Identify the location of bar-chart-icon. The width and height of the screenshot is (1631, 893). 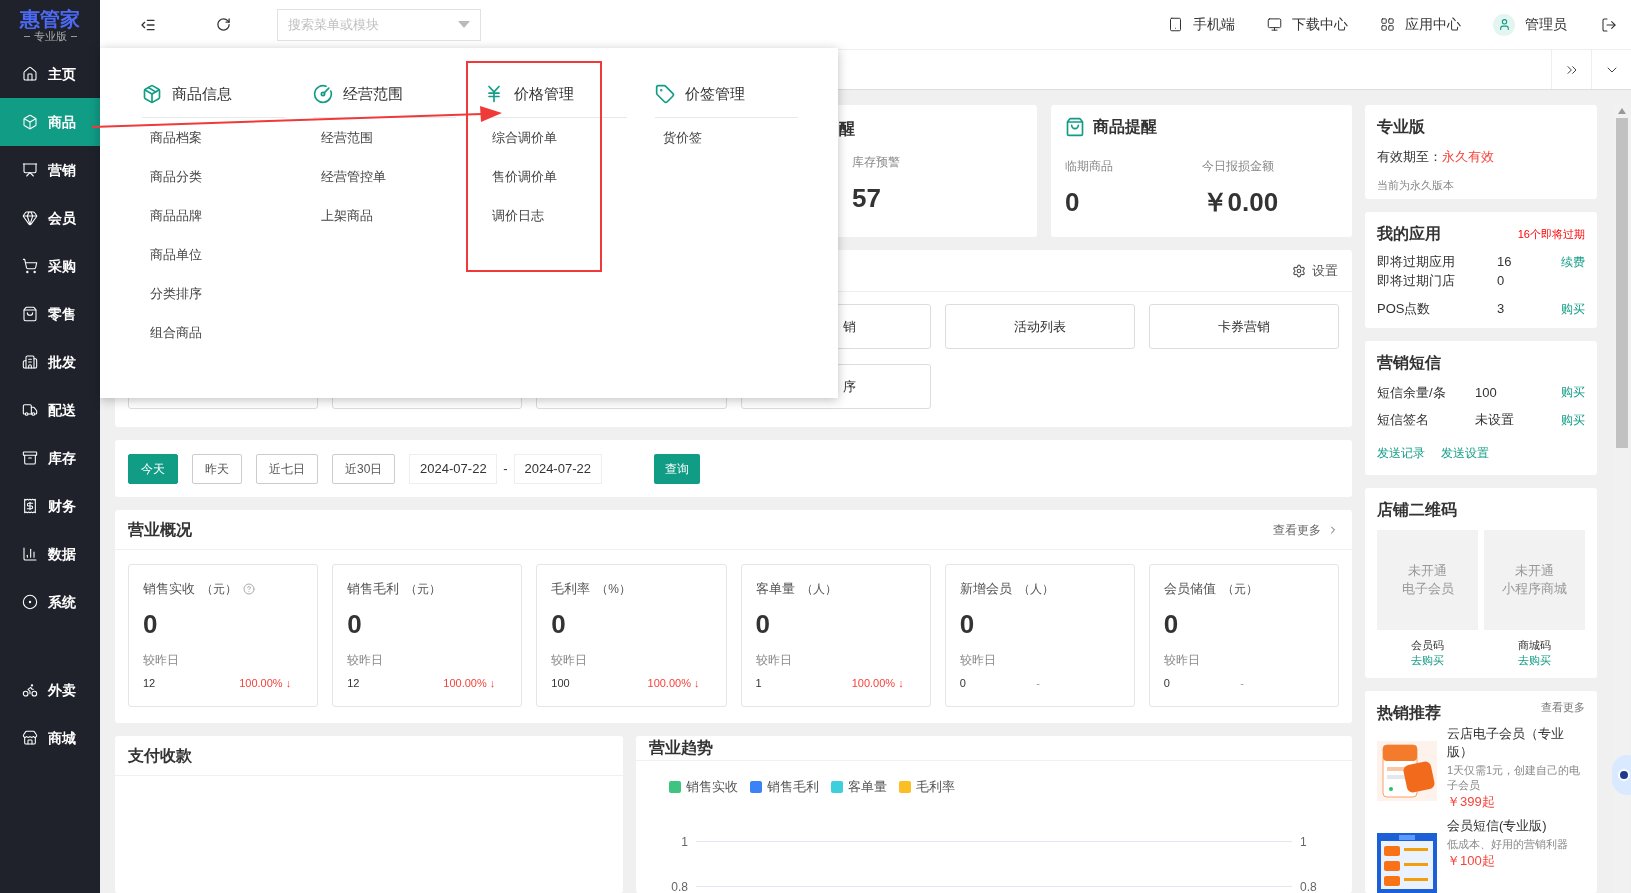
(30, 554).